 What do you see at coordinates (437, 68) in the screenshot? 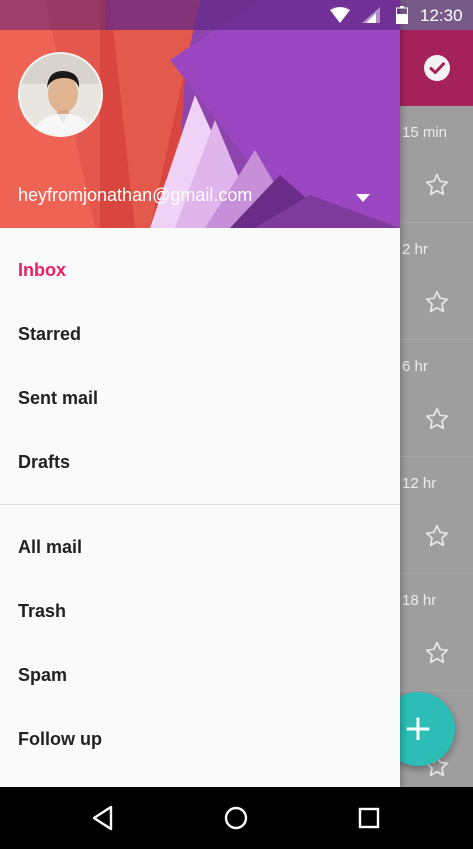
I see `check-circle-icon` at bounding box center [437, 68].